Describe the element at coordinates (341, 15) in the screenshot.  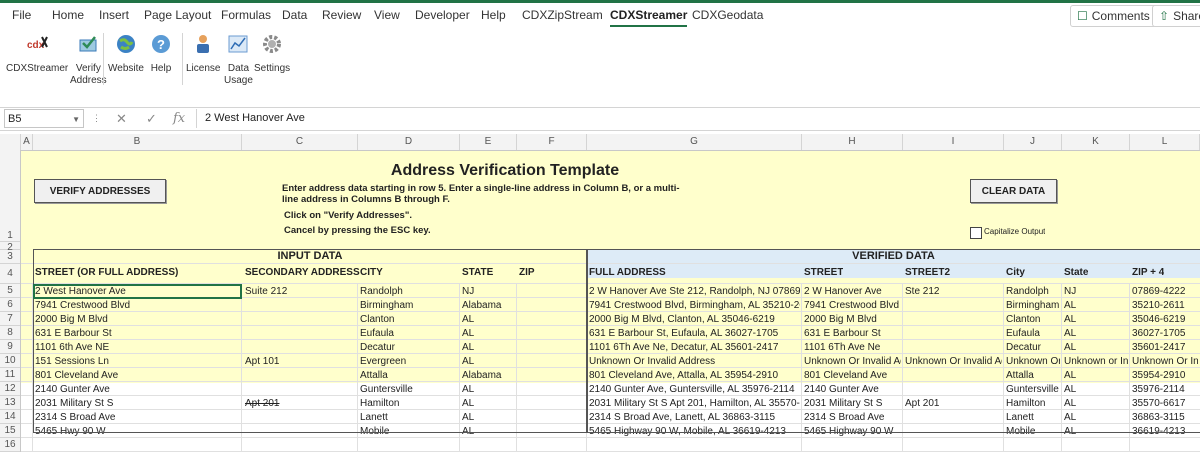
I see `tab-review: Review` at that location.